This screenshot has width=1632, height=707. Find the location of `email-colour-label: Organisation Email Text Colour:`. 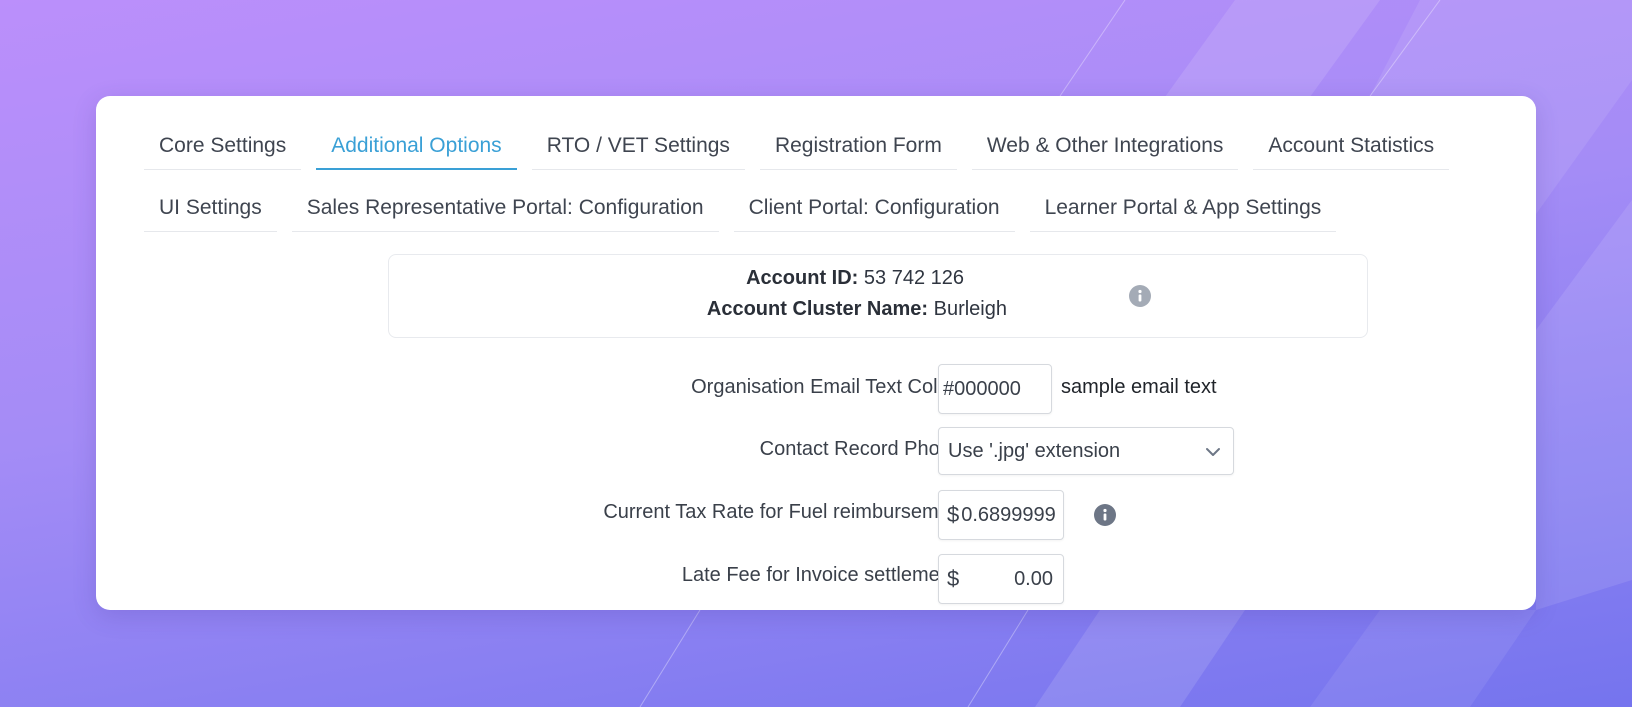

email-colour-label: Organisation Email Text Colour: is located at coordinates (831, 387).